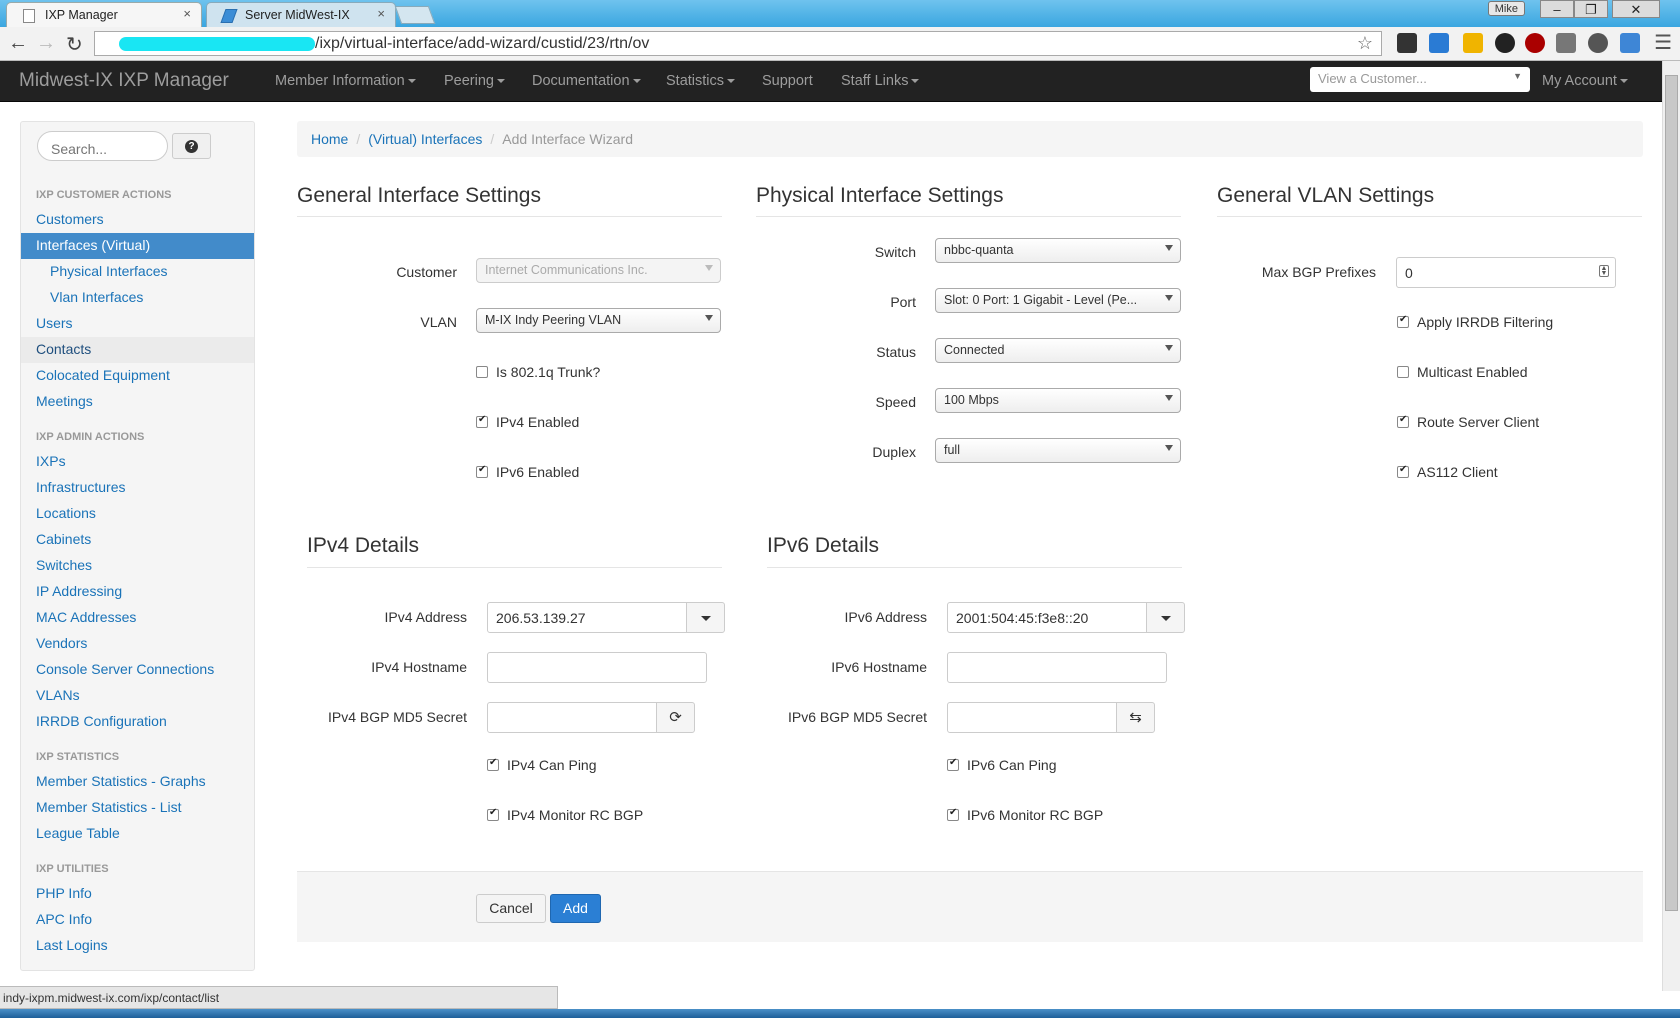  I want to click on sidebar-item-customers: Customers, so click(137, 220).